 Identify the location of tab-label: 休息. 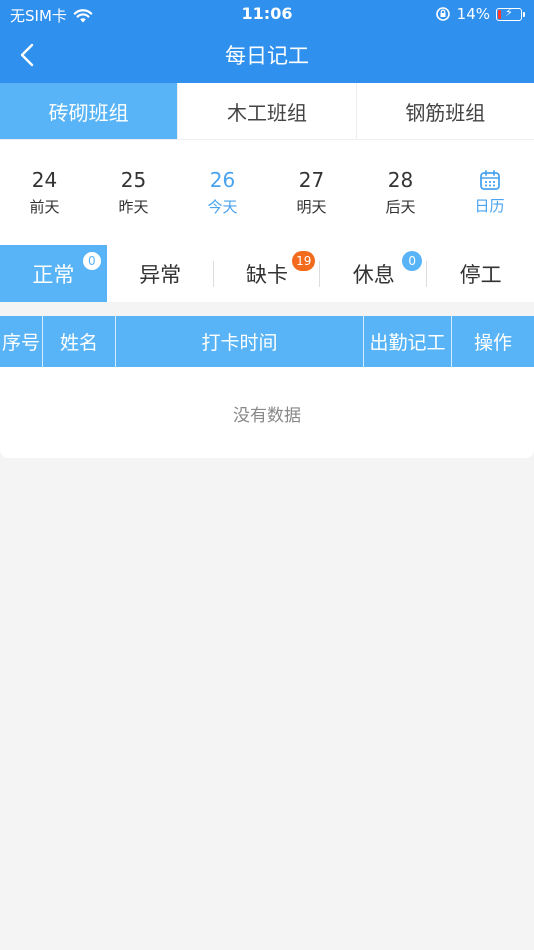
(373, 274).